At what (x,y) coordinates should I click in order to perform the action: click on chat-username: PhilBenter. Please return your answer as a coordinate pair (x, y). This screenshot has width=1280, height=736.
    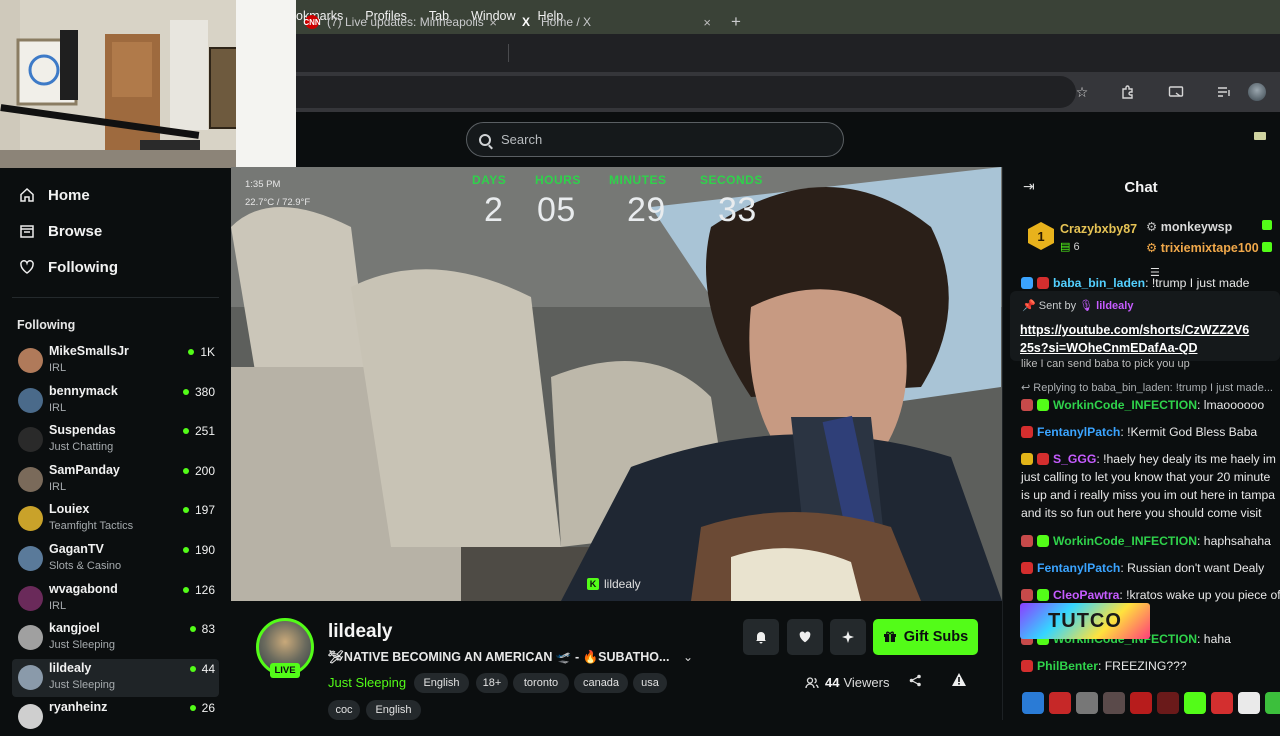
    Looking at the image, I should click on (1067, 666).